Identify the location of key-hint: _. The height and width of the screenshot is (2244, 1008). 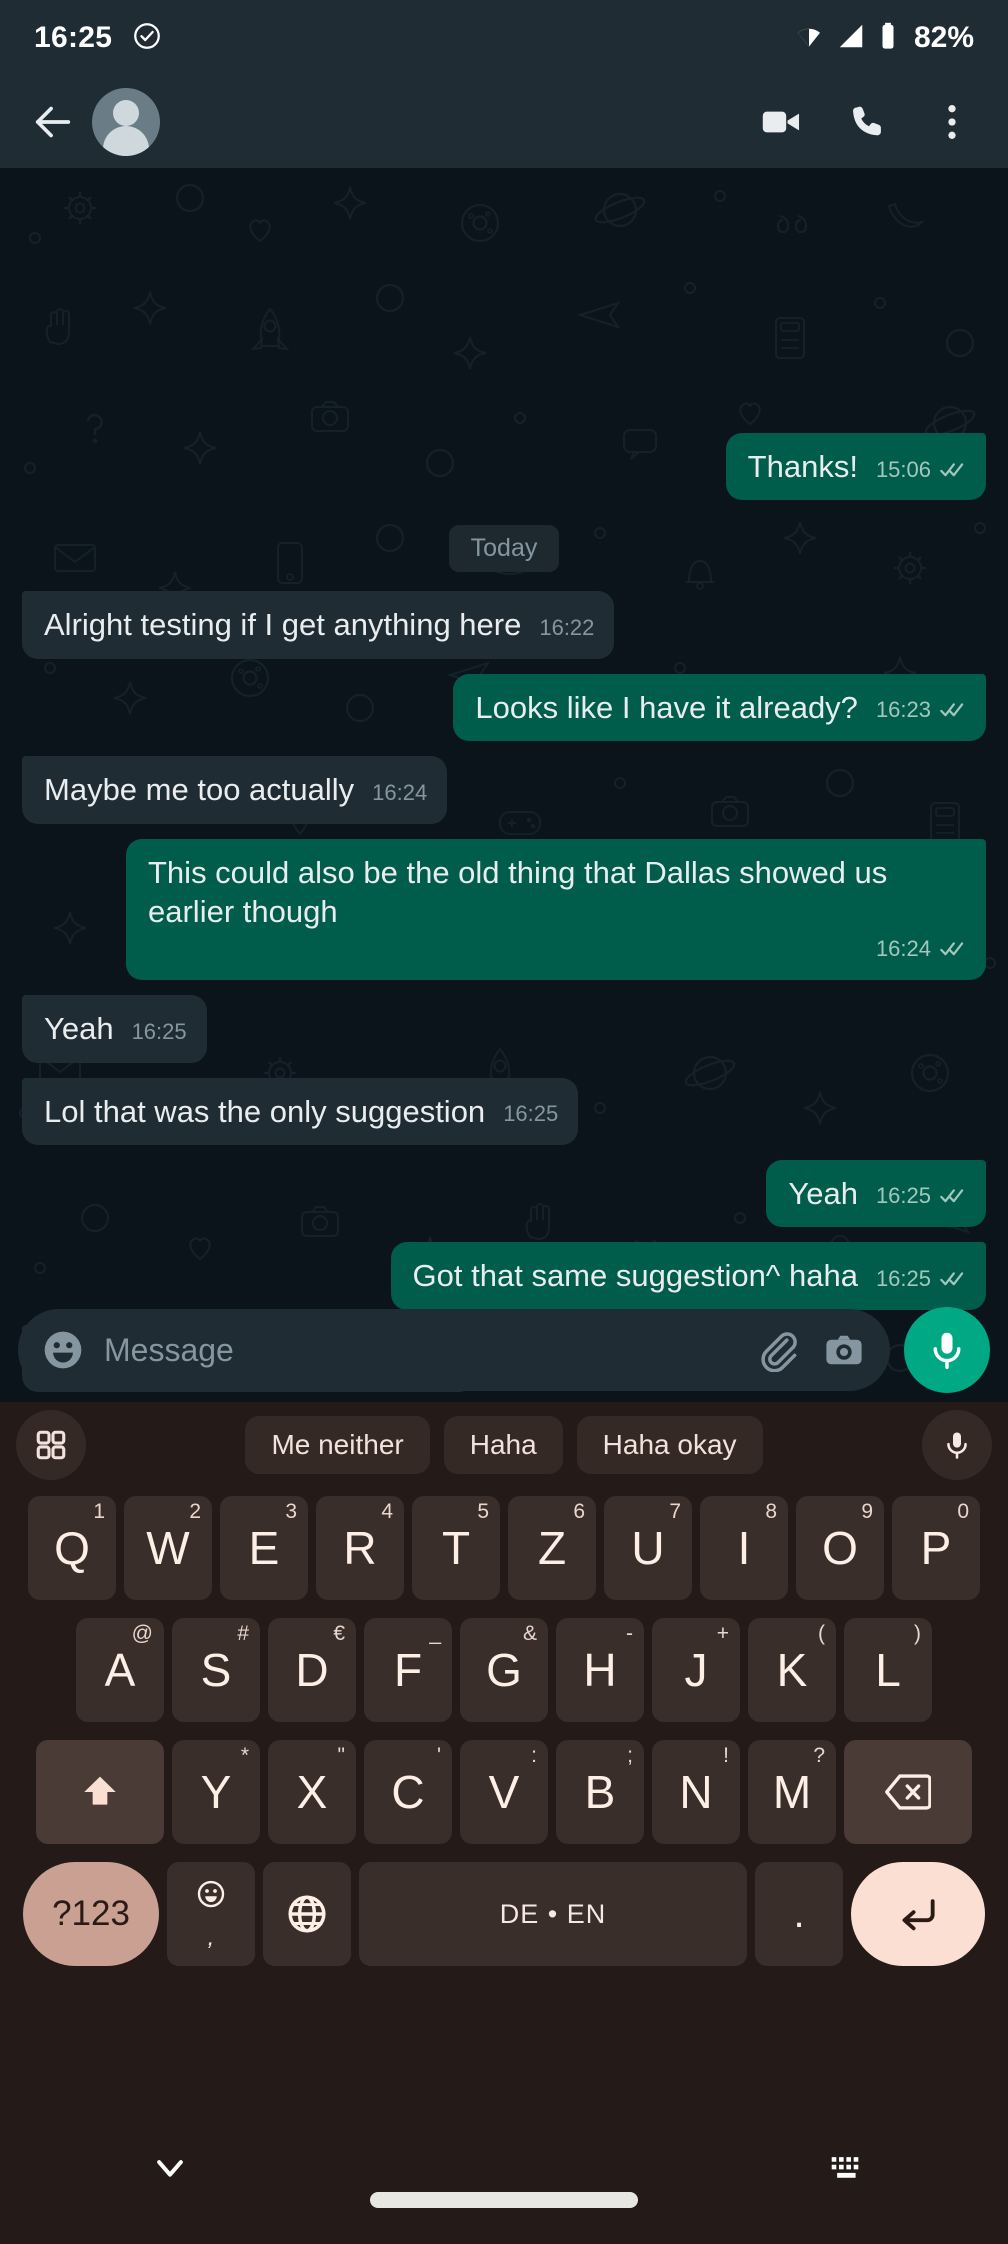
(435, 1633).